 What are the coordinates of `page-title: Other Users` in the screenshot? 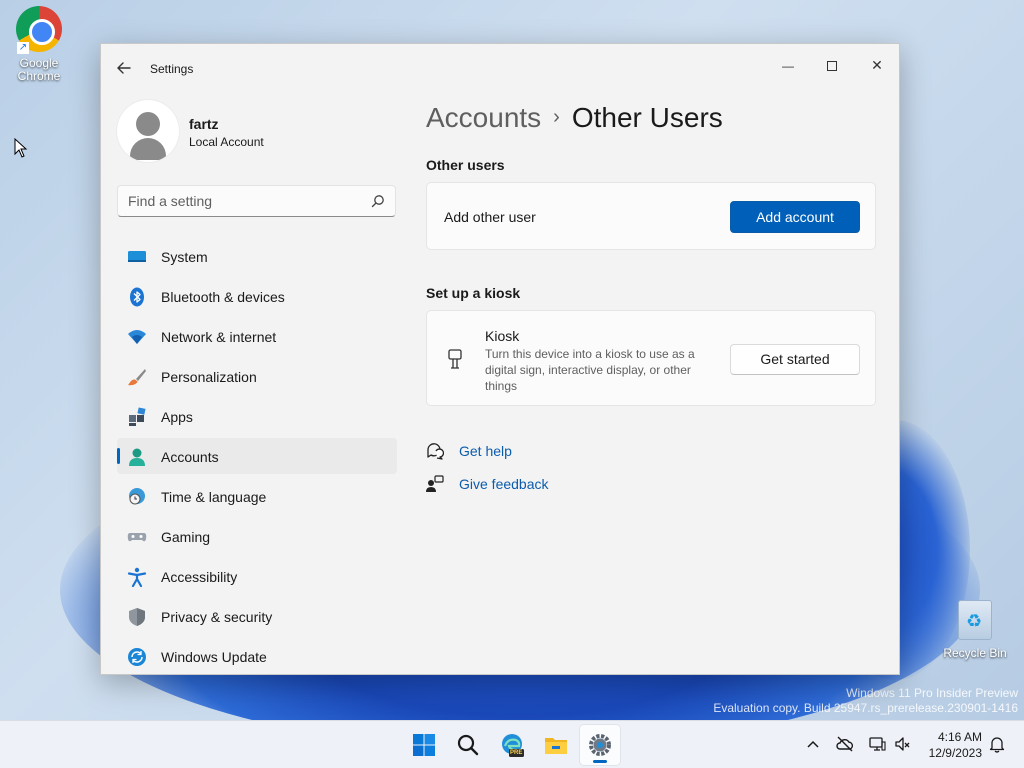 It's located at (647, 117).